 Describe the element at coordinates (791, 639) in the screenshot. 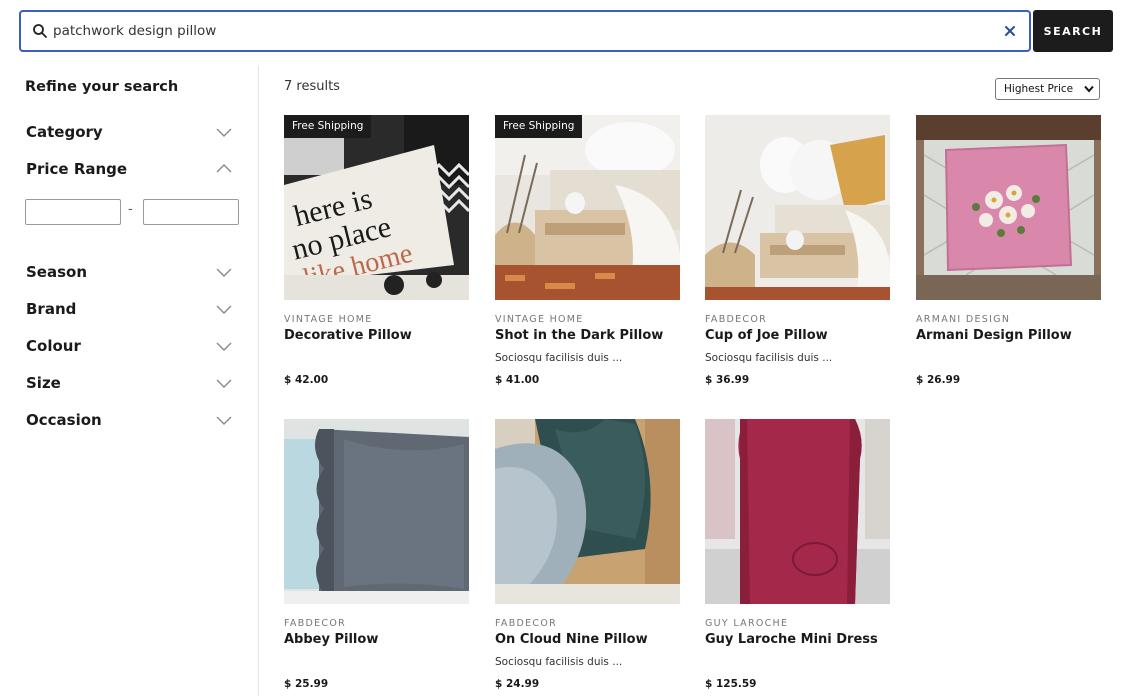

I see `product-name: Guy Laroche Mini Dress` at that location.